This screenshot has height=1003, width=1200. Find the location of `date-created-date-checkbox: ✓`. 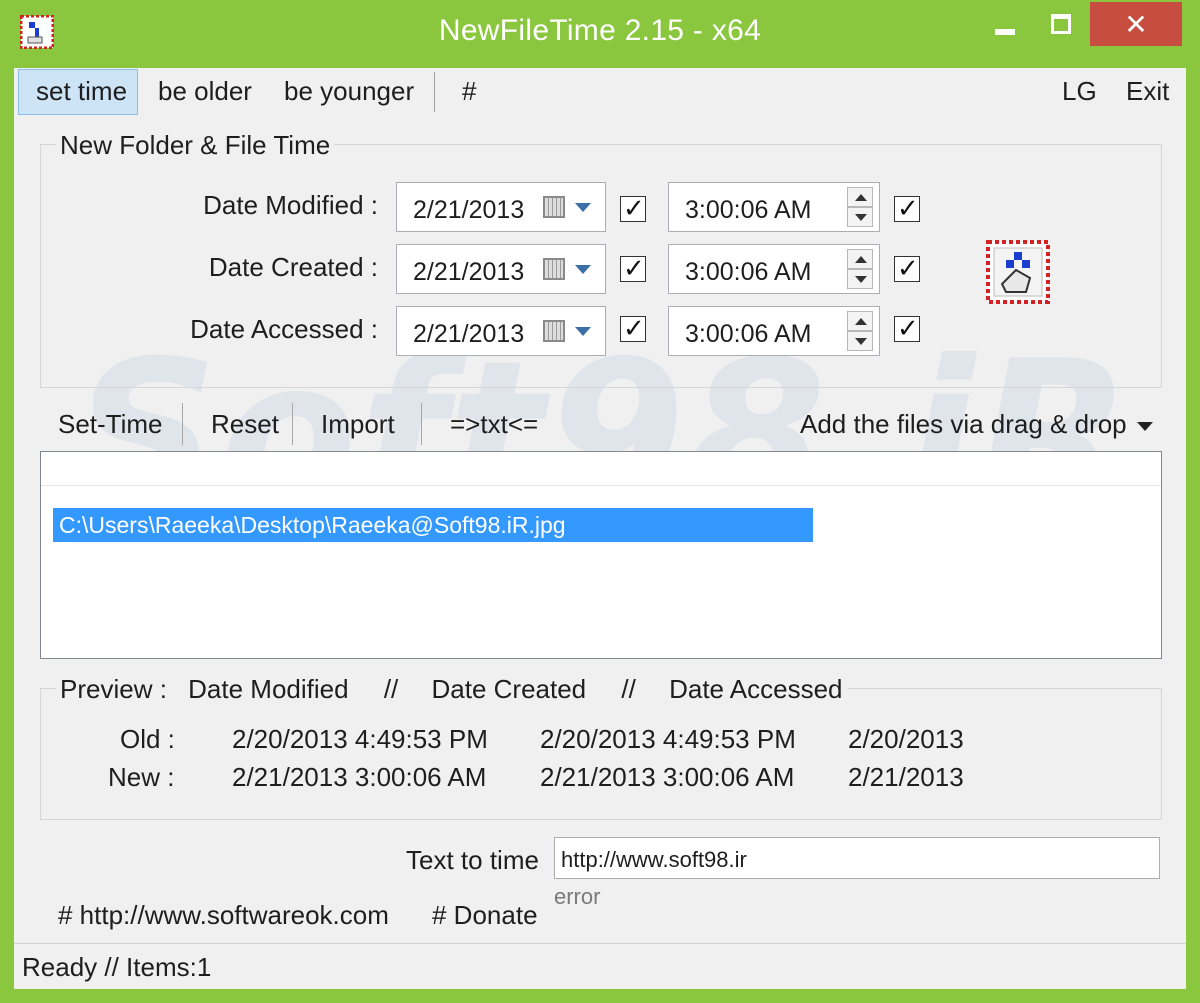

date-created-date-checkbox: ✓ is located at coordinates (633, 268).